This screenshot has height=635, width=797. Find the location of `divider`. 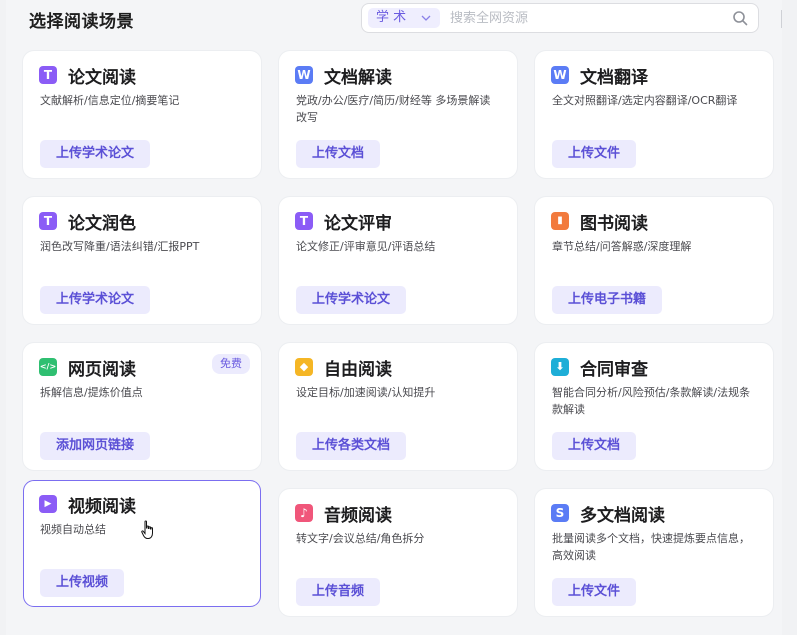

divider is located at coordinates (781, 19).